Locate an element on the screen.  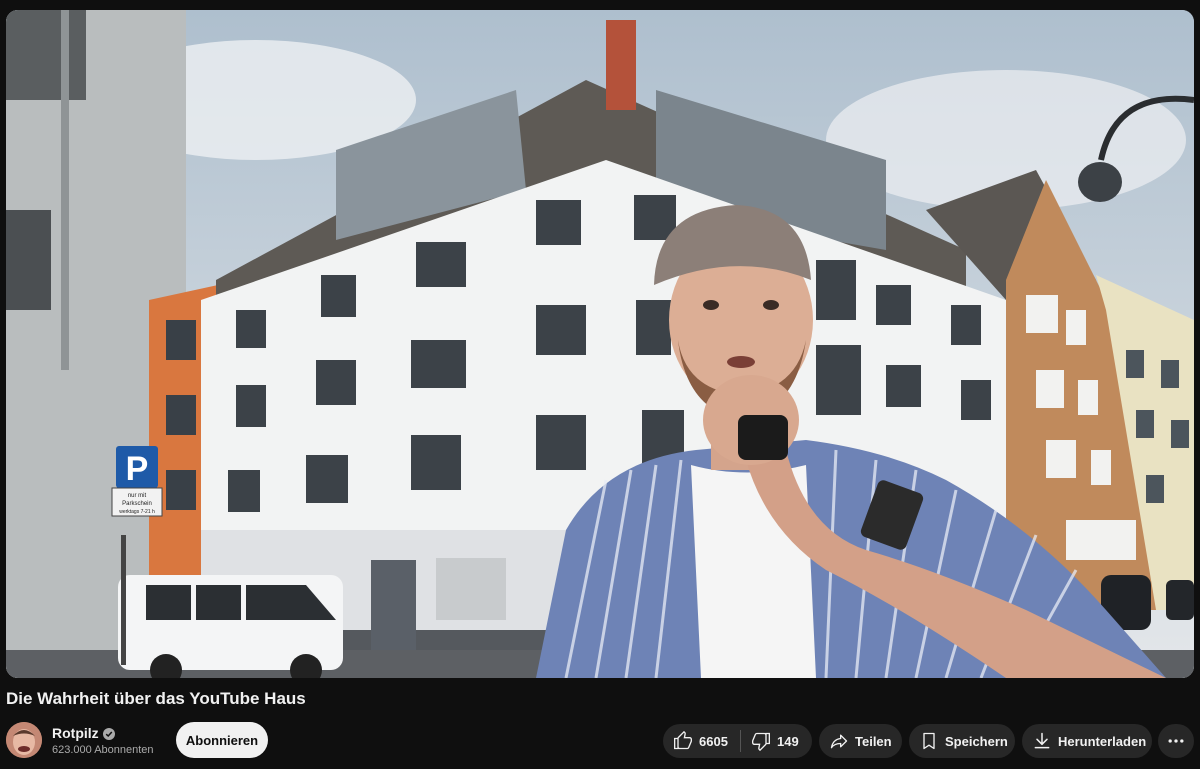
share-arrow-icon is located at coordinates (839, 741).